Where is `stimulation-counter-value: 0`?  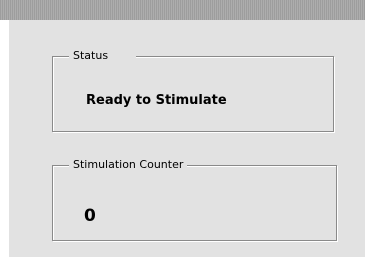 stimulation-counter-value: 0 is located at coordinates (90, 216).